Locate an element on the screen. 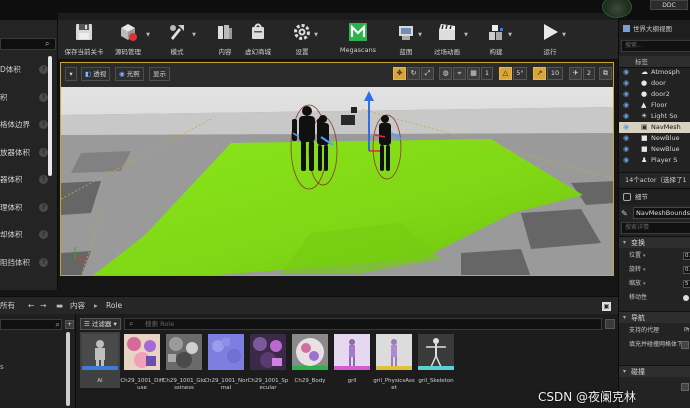 The height and width of the screenshot is (408, 690). scale-tool-icon: ⤢ is located at coordinates (427, 73).